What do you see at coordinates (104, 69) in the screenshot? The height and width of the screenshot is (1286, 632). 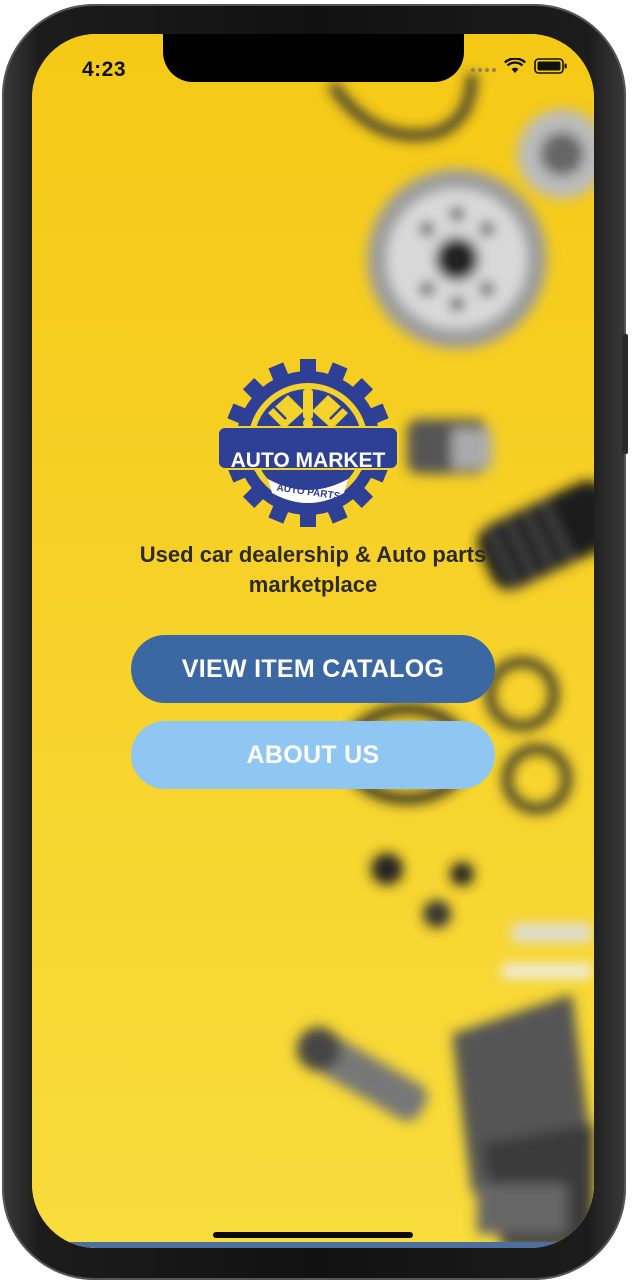 I see `status-time: 4:23` at bounding box center [104, 69].